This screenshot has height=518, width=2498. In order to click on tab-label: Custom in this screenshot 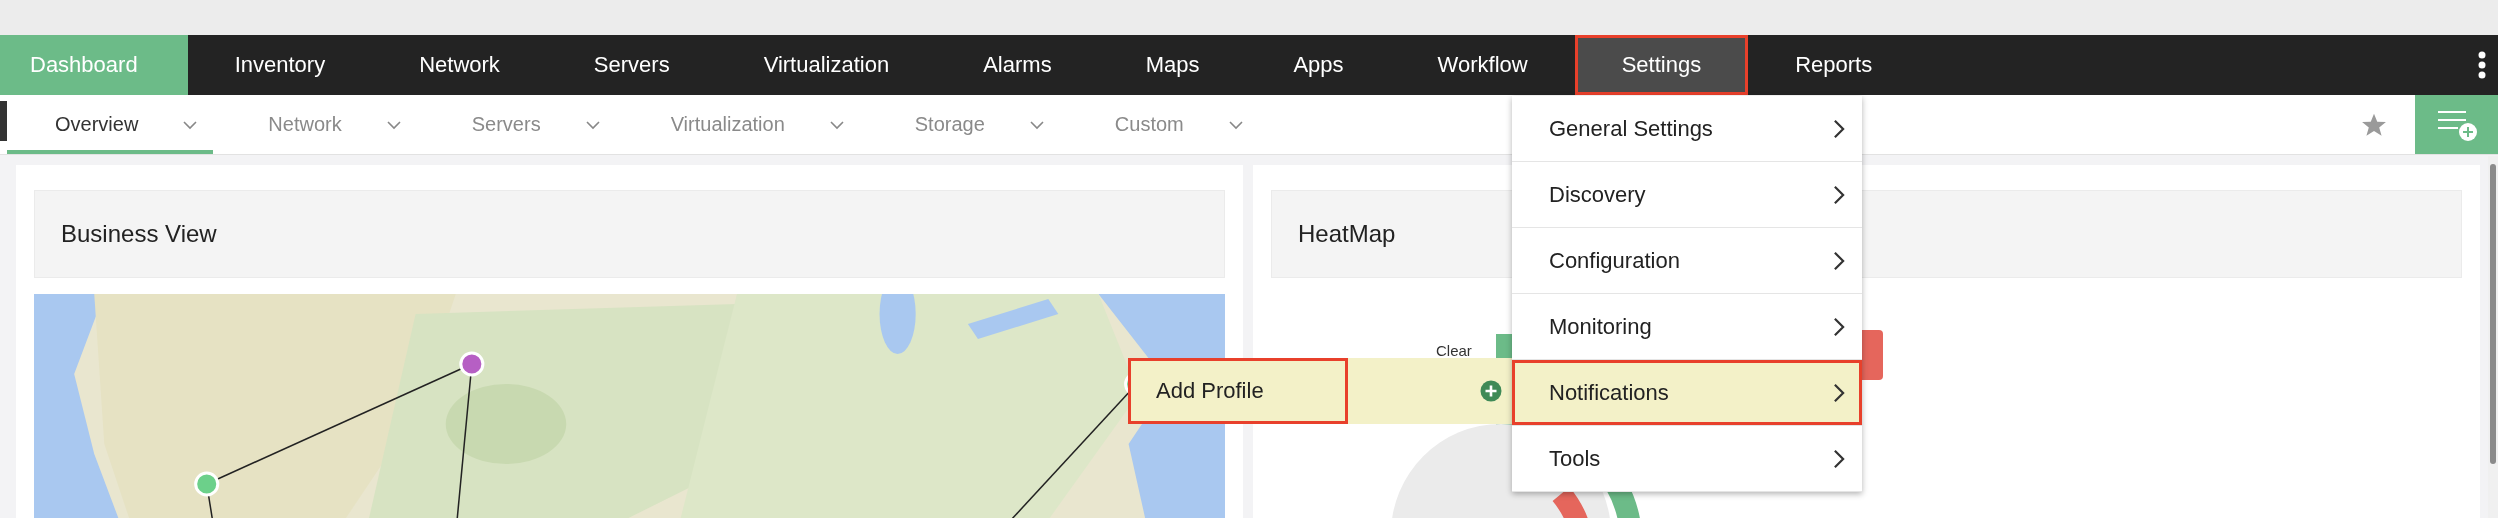, I will do `click(1149, 124)`.